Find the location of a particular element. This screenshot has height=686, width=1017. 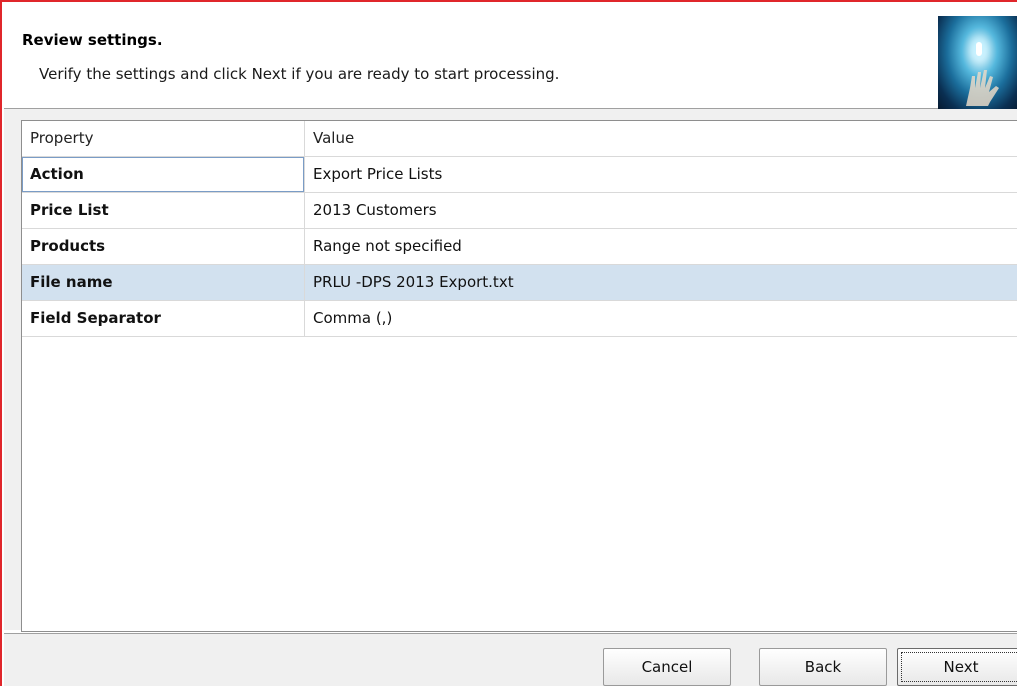

value-cell: Range not specified is located at coordinates (660, 246).